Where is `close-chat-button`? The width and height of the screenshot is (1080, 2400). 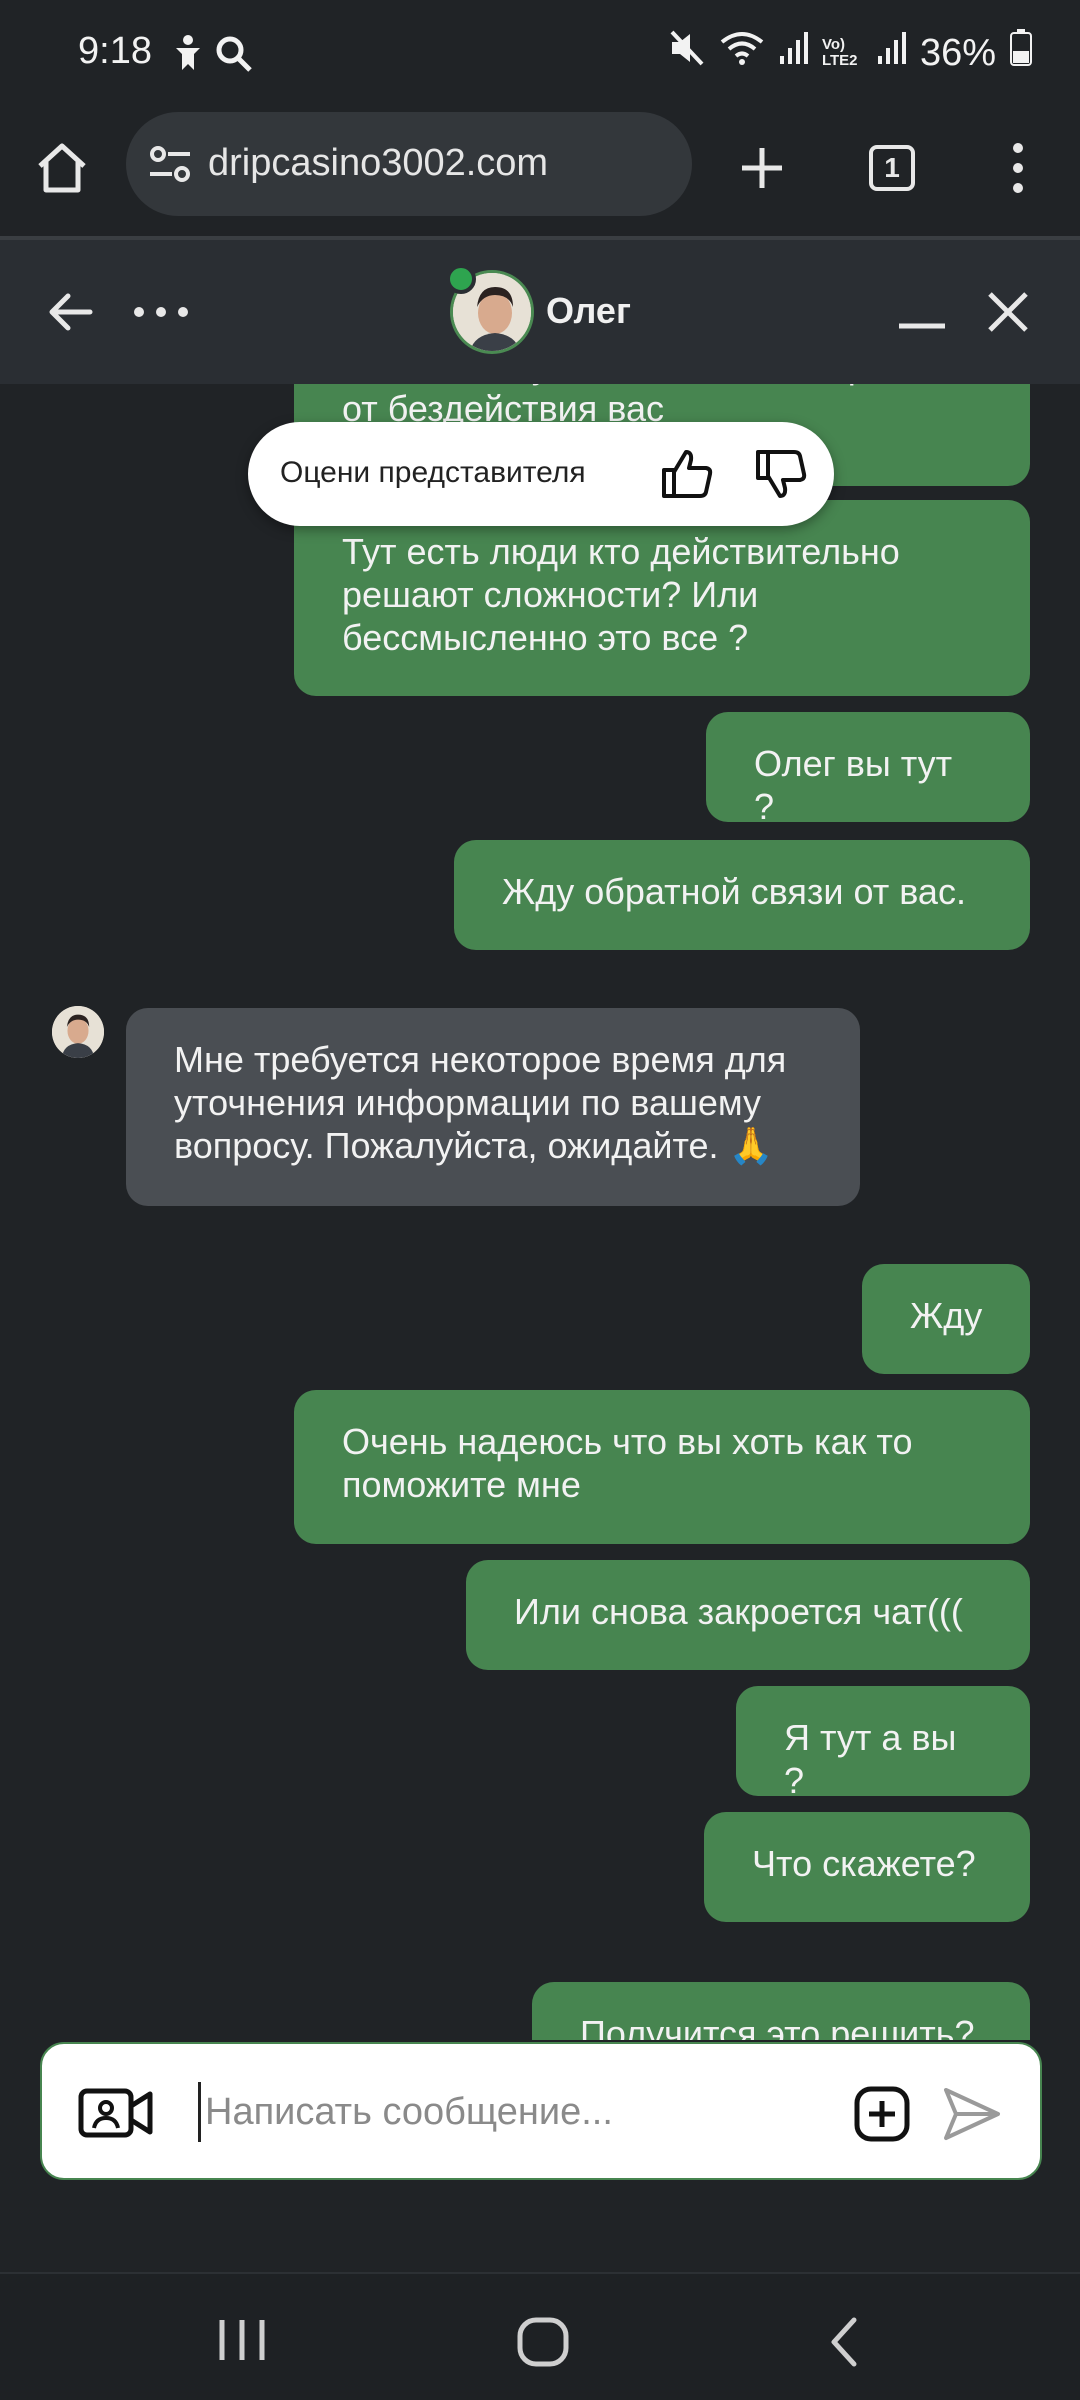
close-chat-button is located at coordinates (1008, 312).